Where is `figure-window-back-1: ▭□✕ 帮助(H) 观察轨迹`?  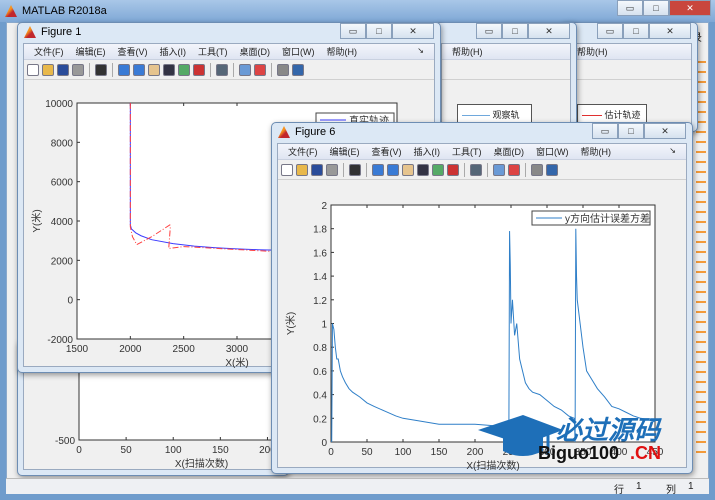
figure-window-back-1: ▭□✕ 帮助(H) 观察轨迹 is located at coordinates (506, 77).